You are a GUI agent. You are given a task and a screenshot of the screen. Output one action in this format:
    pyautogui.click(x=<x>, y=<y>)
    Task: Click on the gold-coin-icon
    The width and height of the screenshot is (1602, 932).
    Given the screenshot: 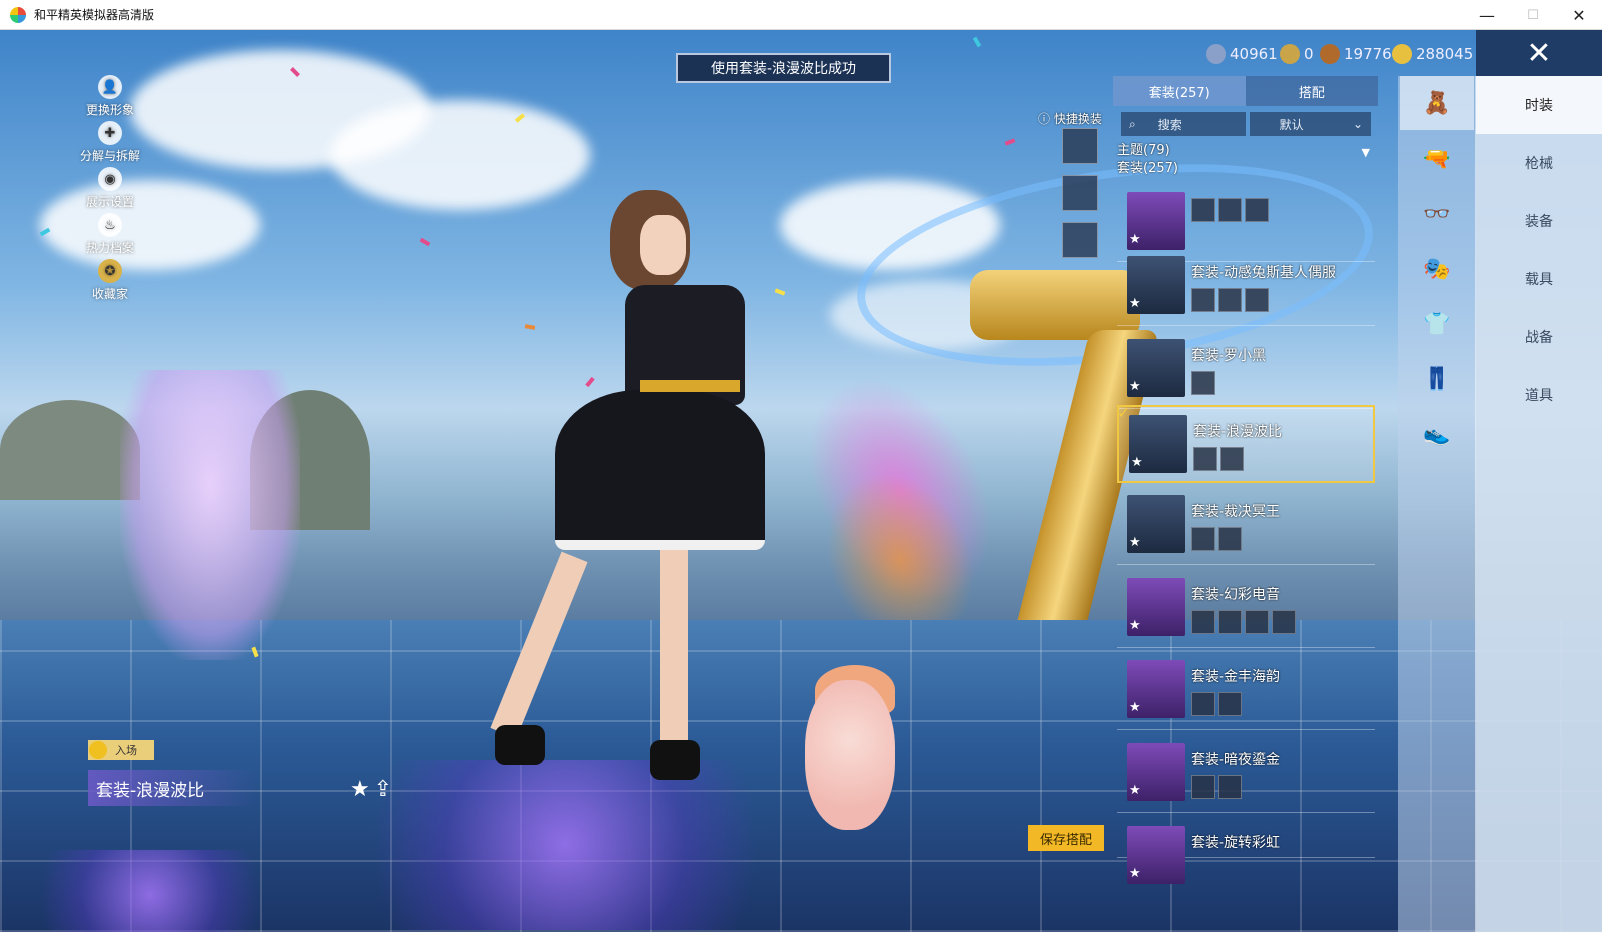 What is the action you would take?
    pyautogui.click(x=1402, y=54)
    